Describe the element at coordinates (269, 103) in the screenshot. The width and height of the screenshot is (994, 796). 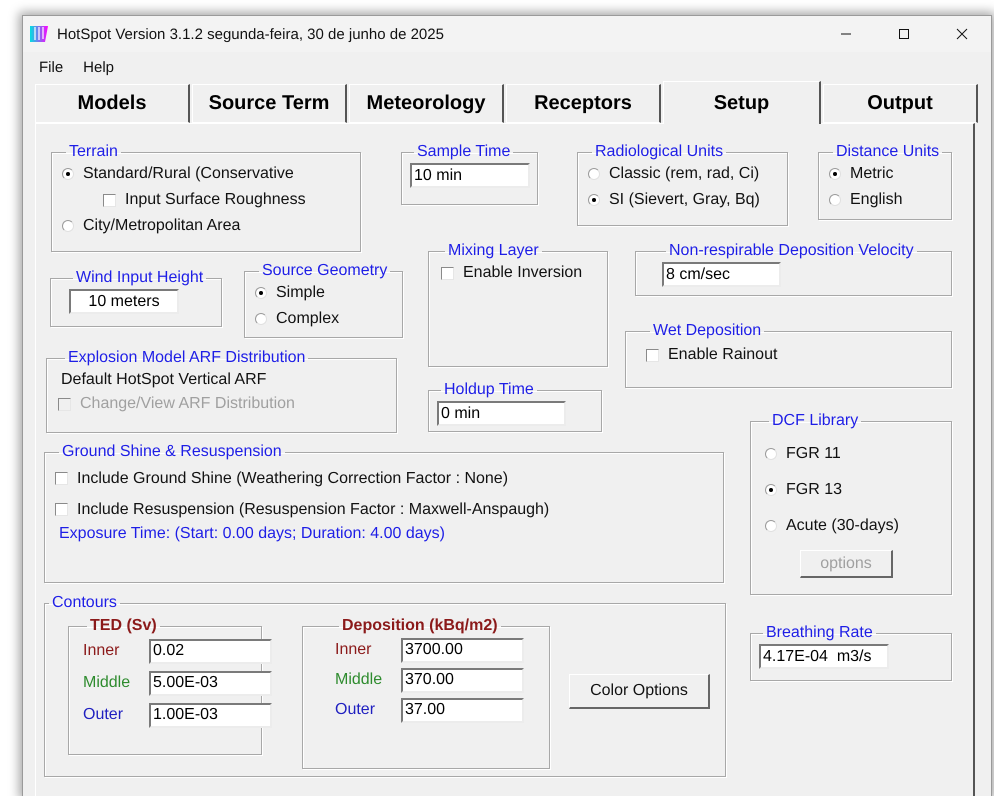
I see `tab: Source Term` at that location.